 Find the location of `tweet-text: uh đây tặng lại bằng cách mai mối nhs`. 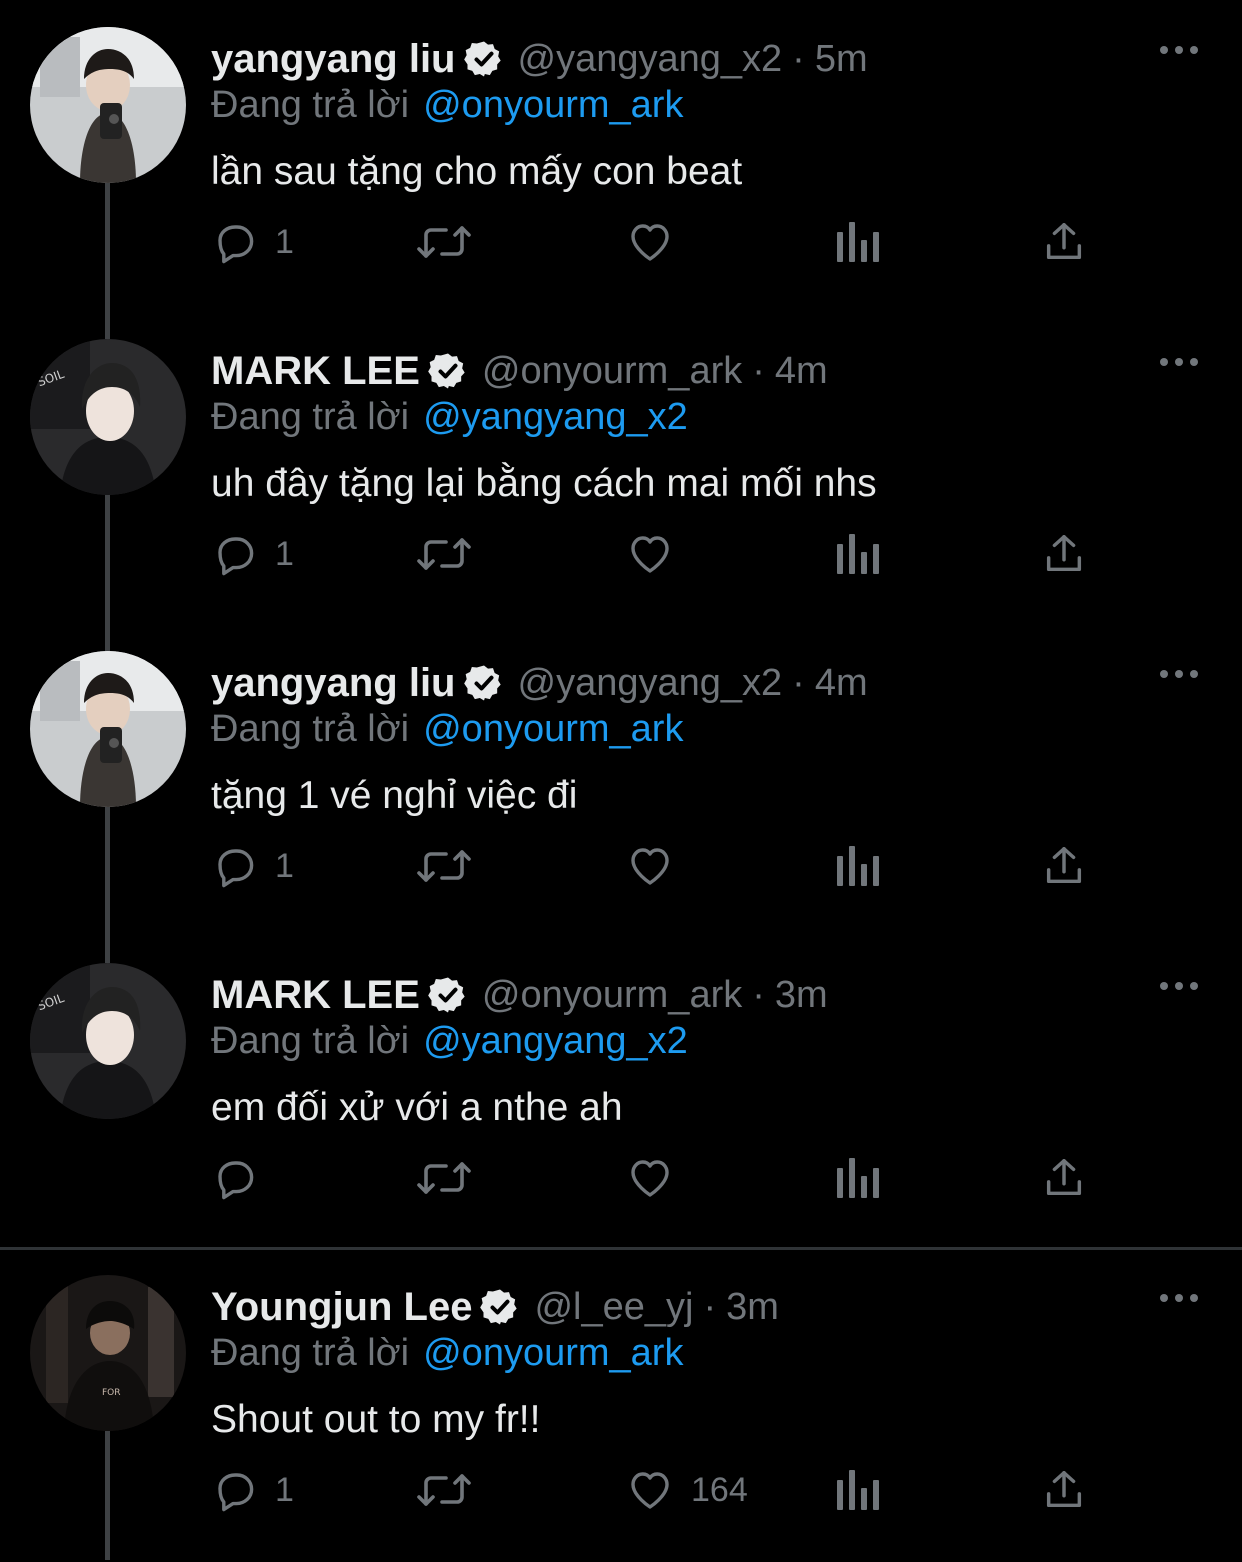

tweet-text: uh đây tặng lại bằng cách mai mối nhs is located at coordinates (544, 483).